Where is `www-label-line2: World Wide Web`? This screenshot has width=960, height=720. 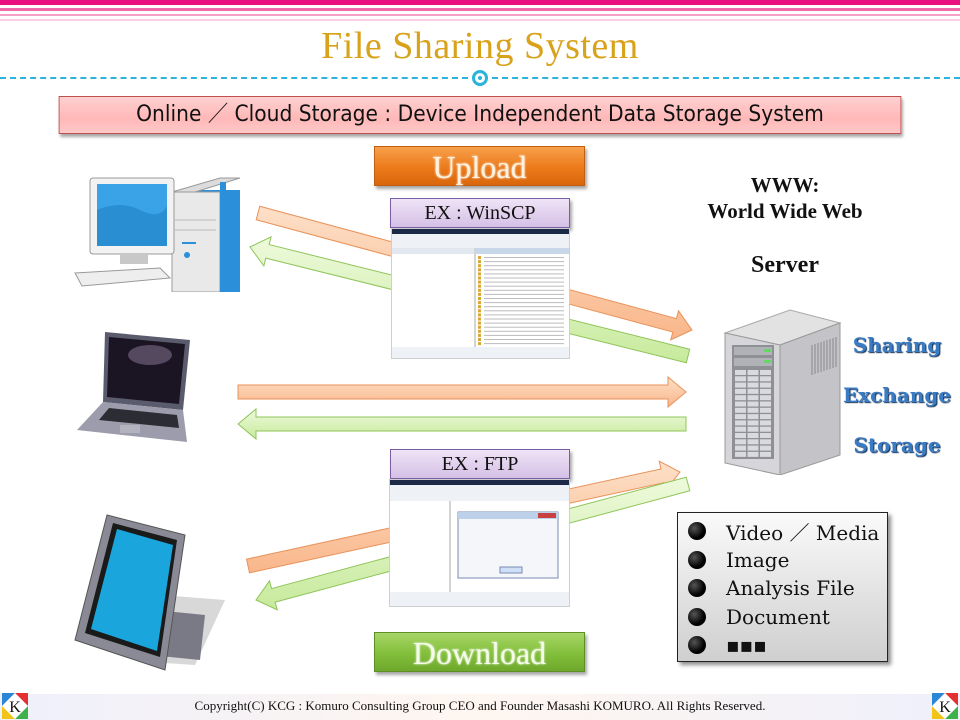 www-label-line2: World Wide Web is located at coordinates (785, 211).